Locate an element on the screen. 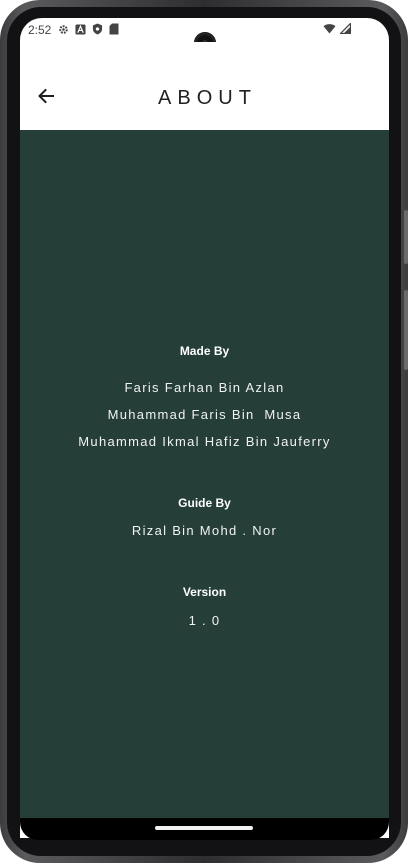 The image size is (408, 863). status-time: 2:52 is located at coordinates (40, 30).